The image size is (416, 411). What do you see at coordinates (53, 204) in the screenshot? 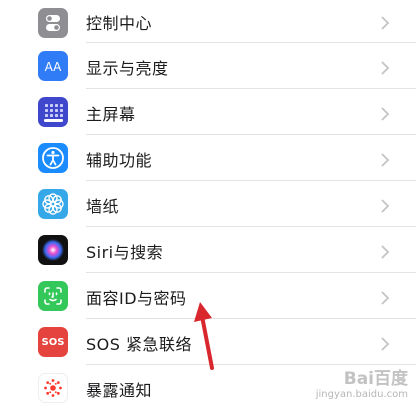
I see `wallpaper-icon` at bounding box center [53, 204].